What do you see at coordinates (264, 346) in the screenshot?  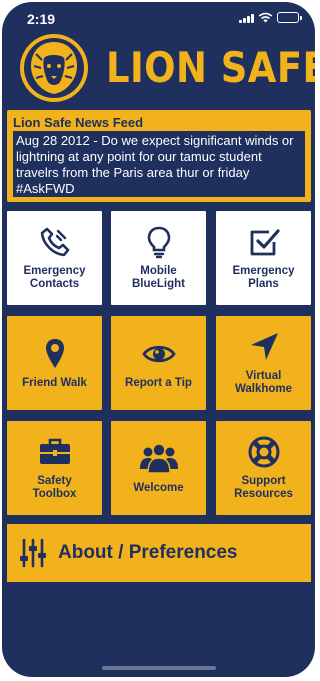 I see `navigation-arrow-icon` at bounding box center [264, 346].